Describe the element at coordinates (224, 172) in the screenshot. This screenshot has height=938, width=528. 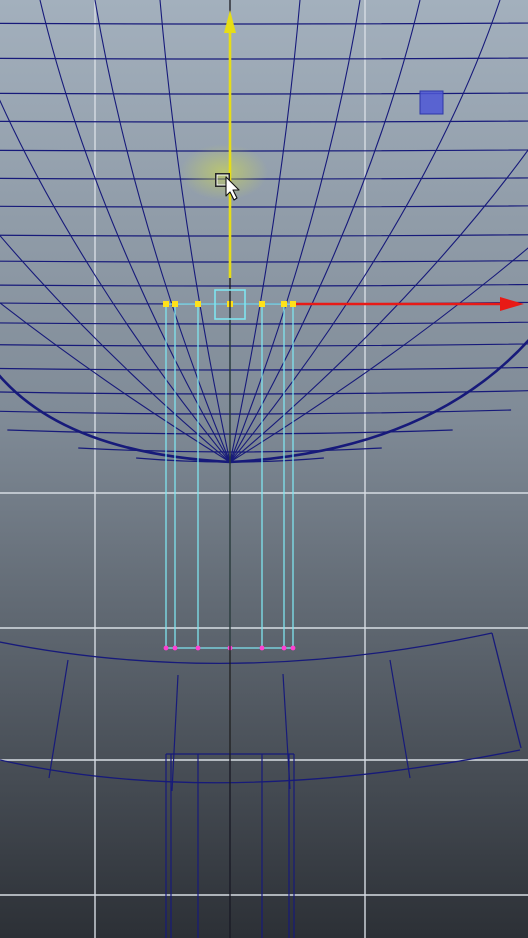
I see `handle-highlight-glow` at that location.